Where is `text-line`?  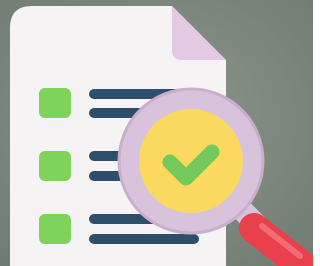
text-line is located at coordinates (144, 239).